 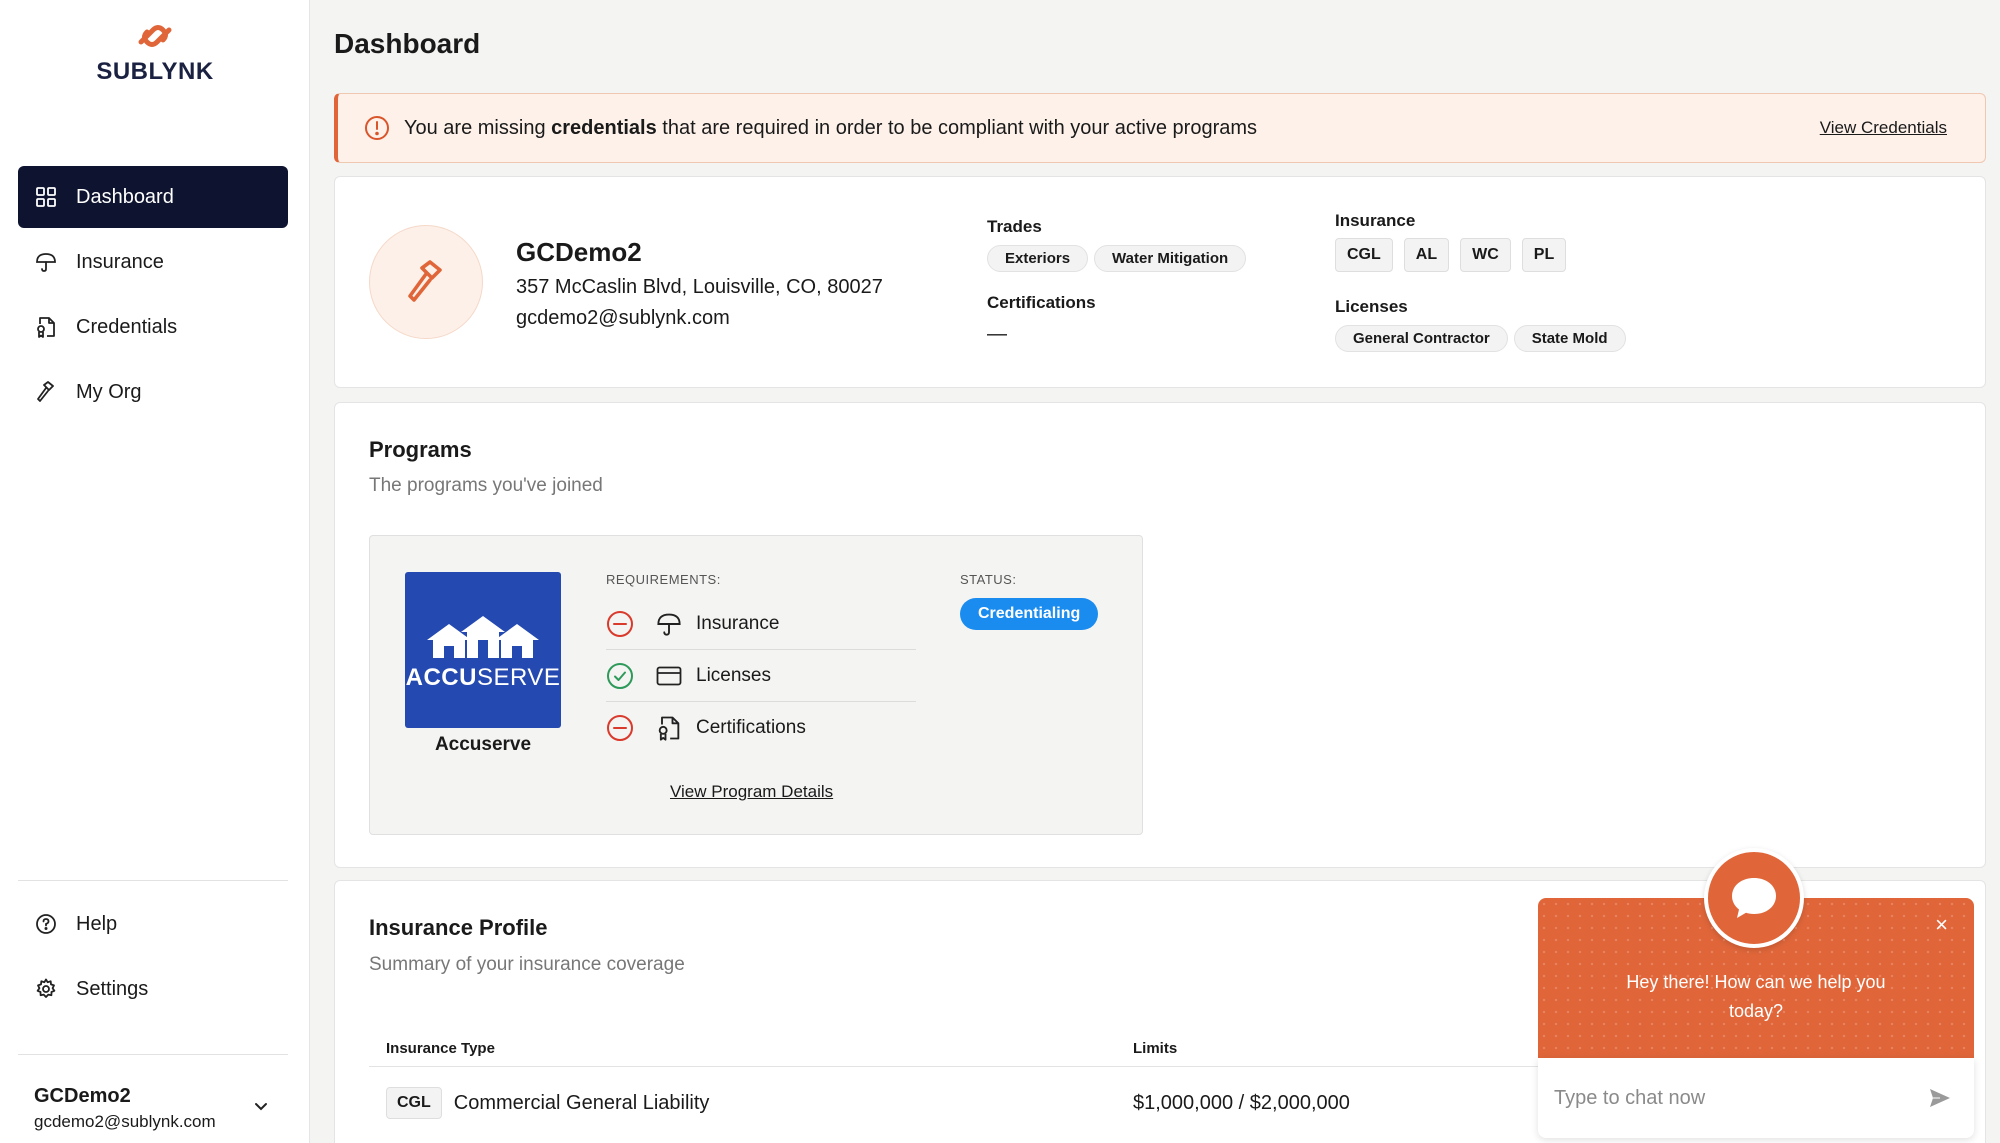 What do you see at coordinates (1883, 128) in the screenshot?
I see `view-credentials-link: View Credentials` at bounding box center [1883, 128].